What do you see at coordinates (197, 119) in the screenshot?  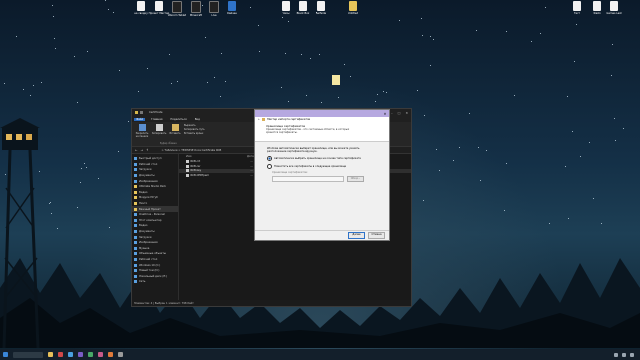 I see `tab-view: Вид` at bounding box center [197, 119].